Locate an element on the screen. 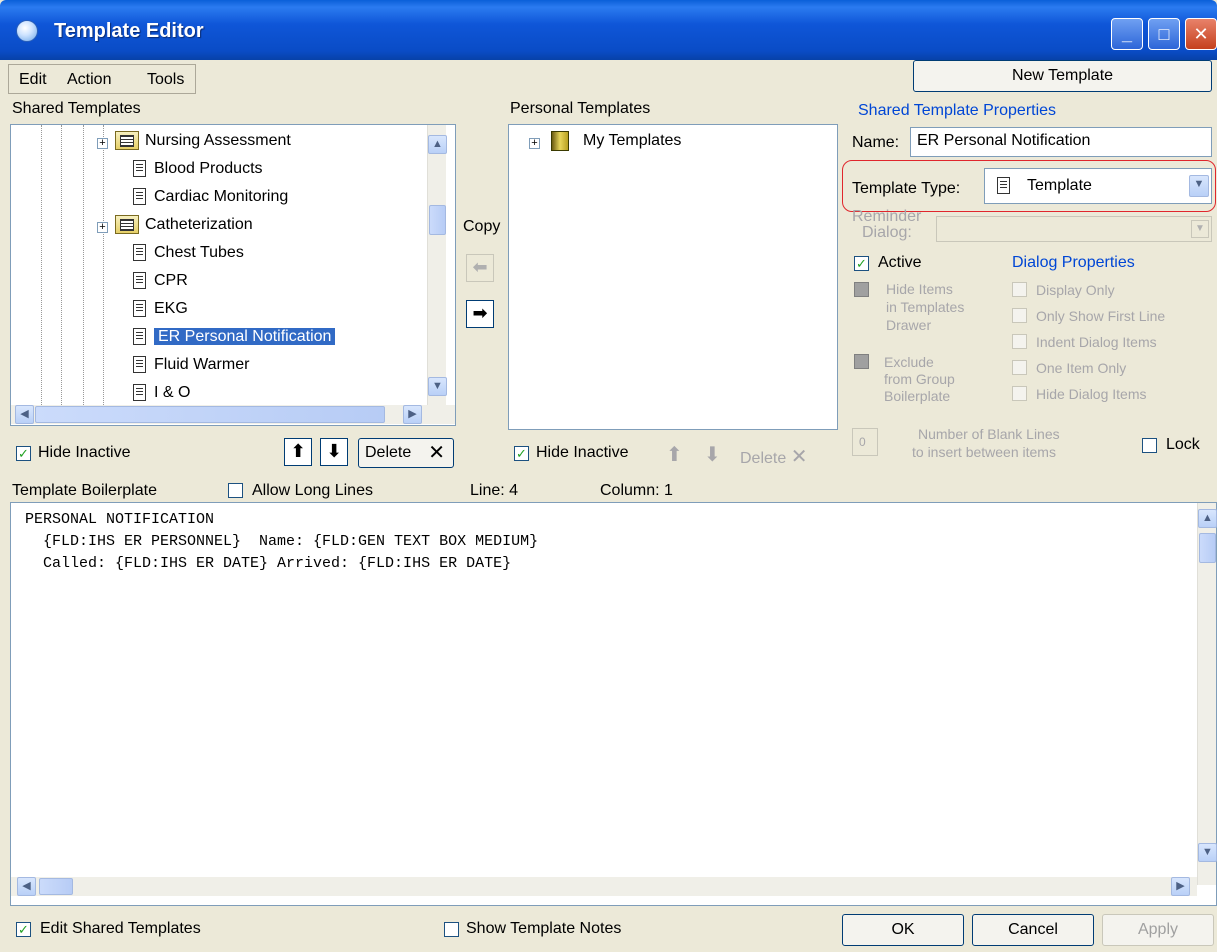 The width and height of the screenshot is (1217, 952). hide-items-label: Hide Items in Templates Drawer is located at coordinates (925, 307).